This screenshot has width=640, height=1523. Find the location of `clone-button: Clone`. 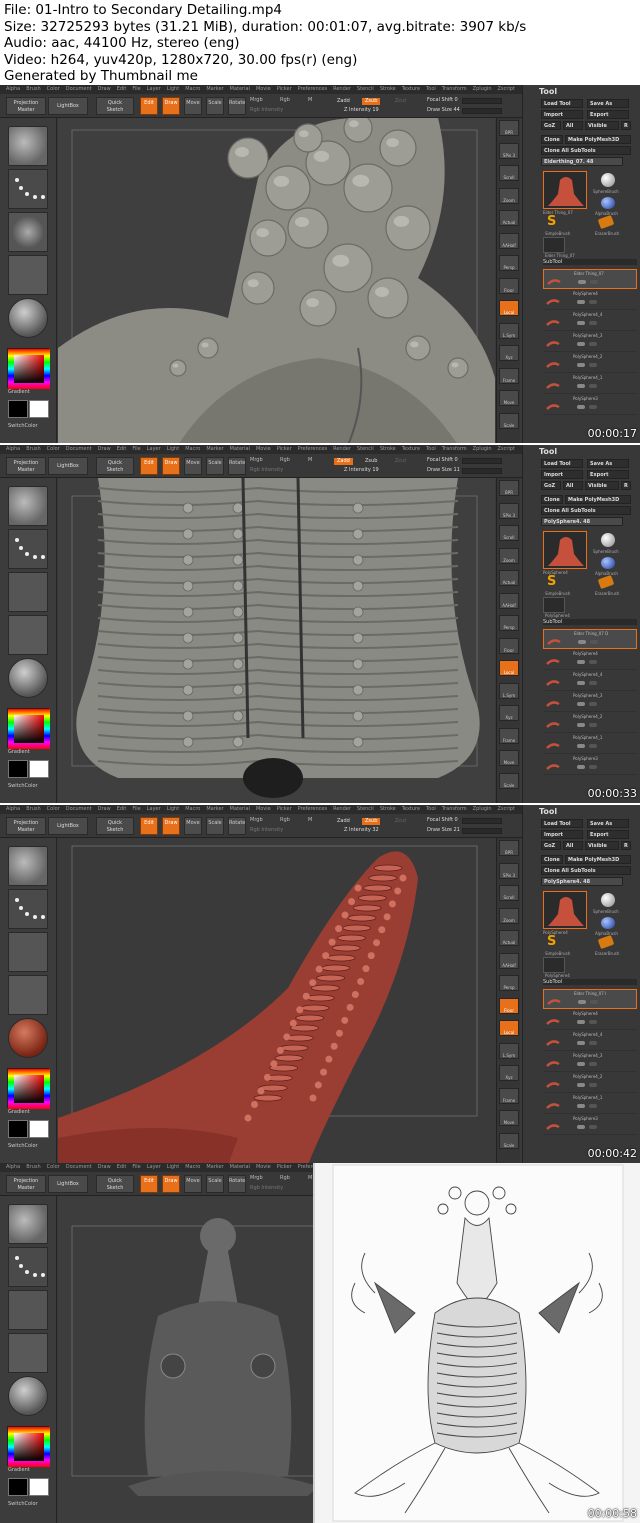

clone-button: Clone is located at coordinates (552, 499).